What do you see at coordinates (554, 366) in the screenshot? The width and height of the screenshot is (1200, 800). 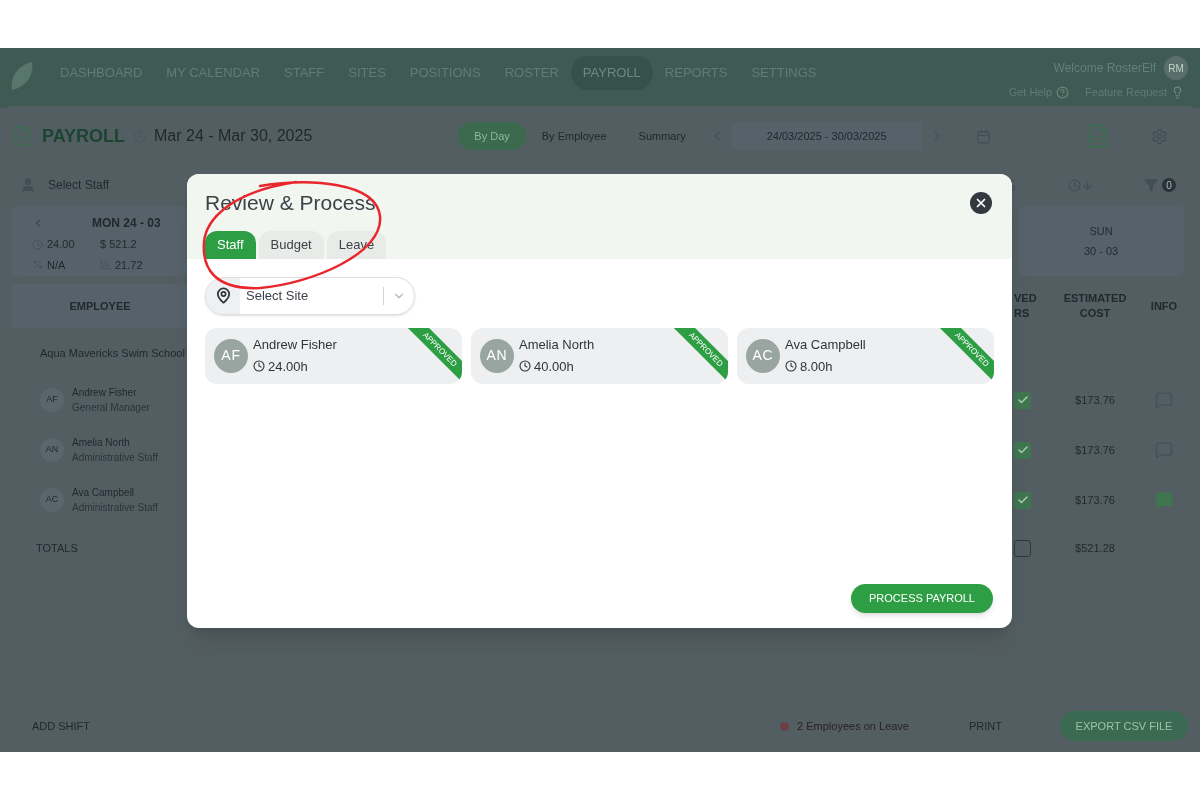 I see `staff-hours: 40.00h` at bounding box center [554, 366].